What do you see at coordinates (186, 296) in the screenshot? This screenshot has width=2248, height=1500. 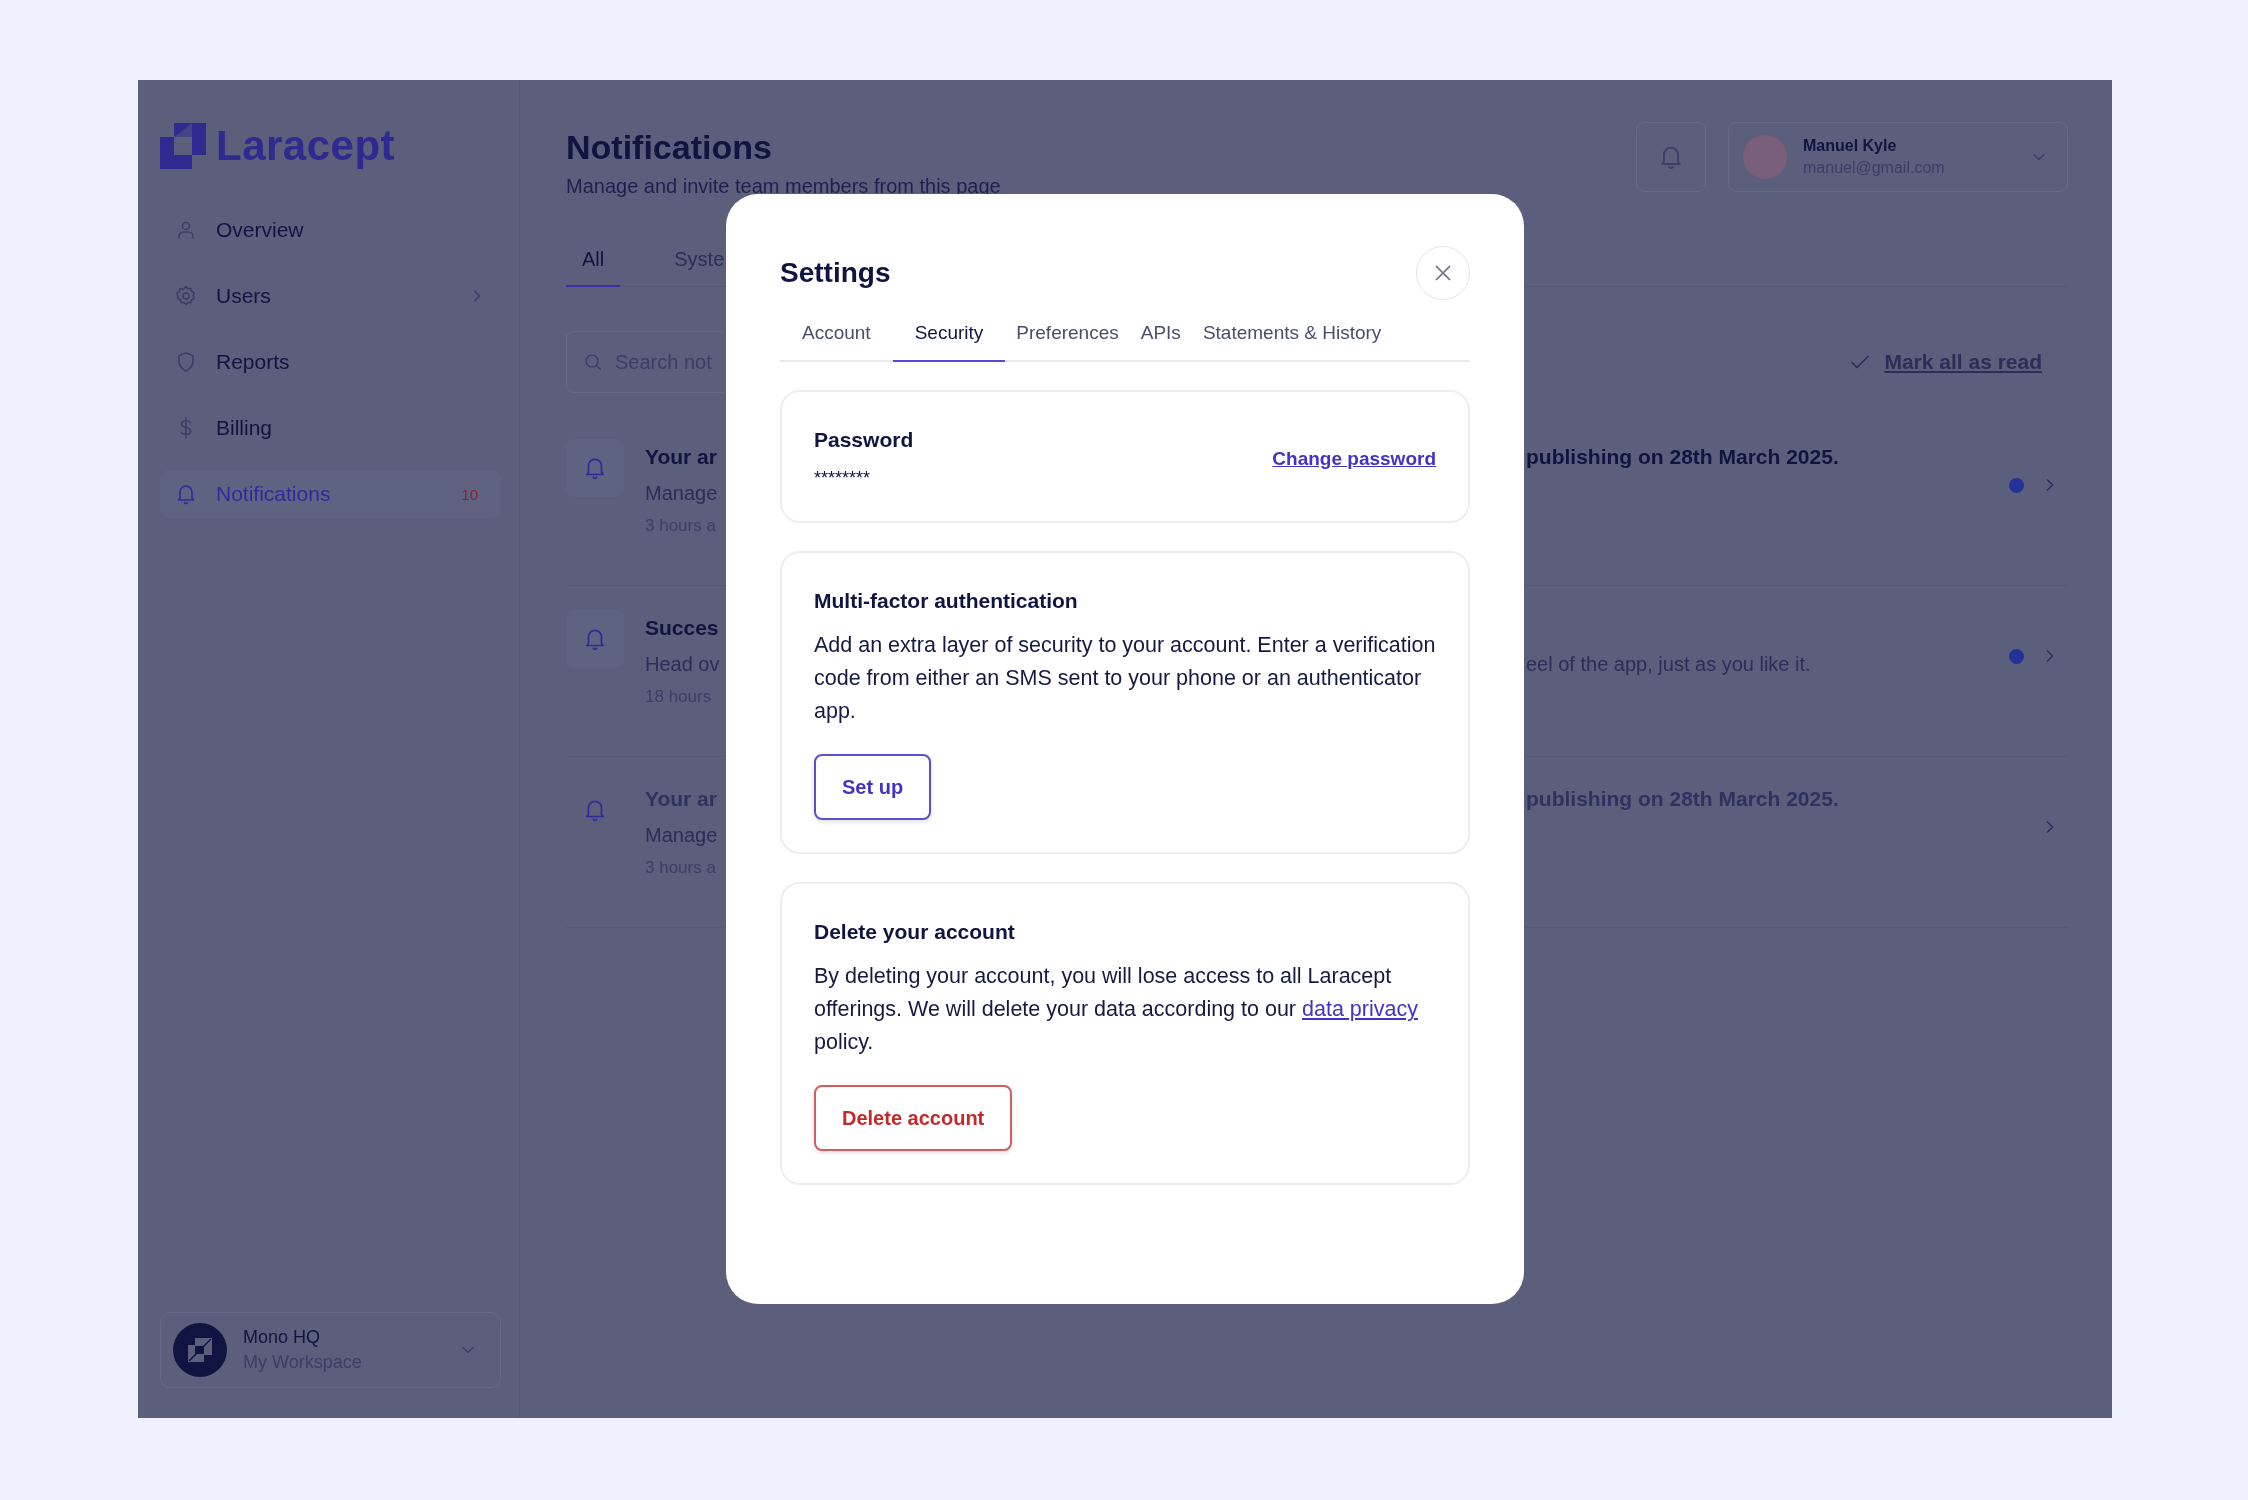 I see `settings-icon` at bounding box center [186, 296].